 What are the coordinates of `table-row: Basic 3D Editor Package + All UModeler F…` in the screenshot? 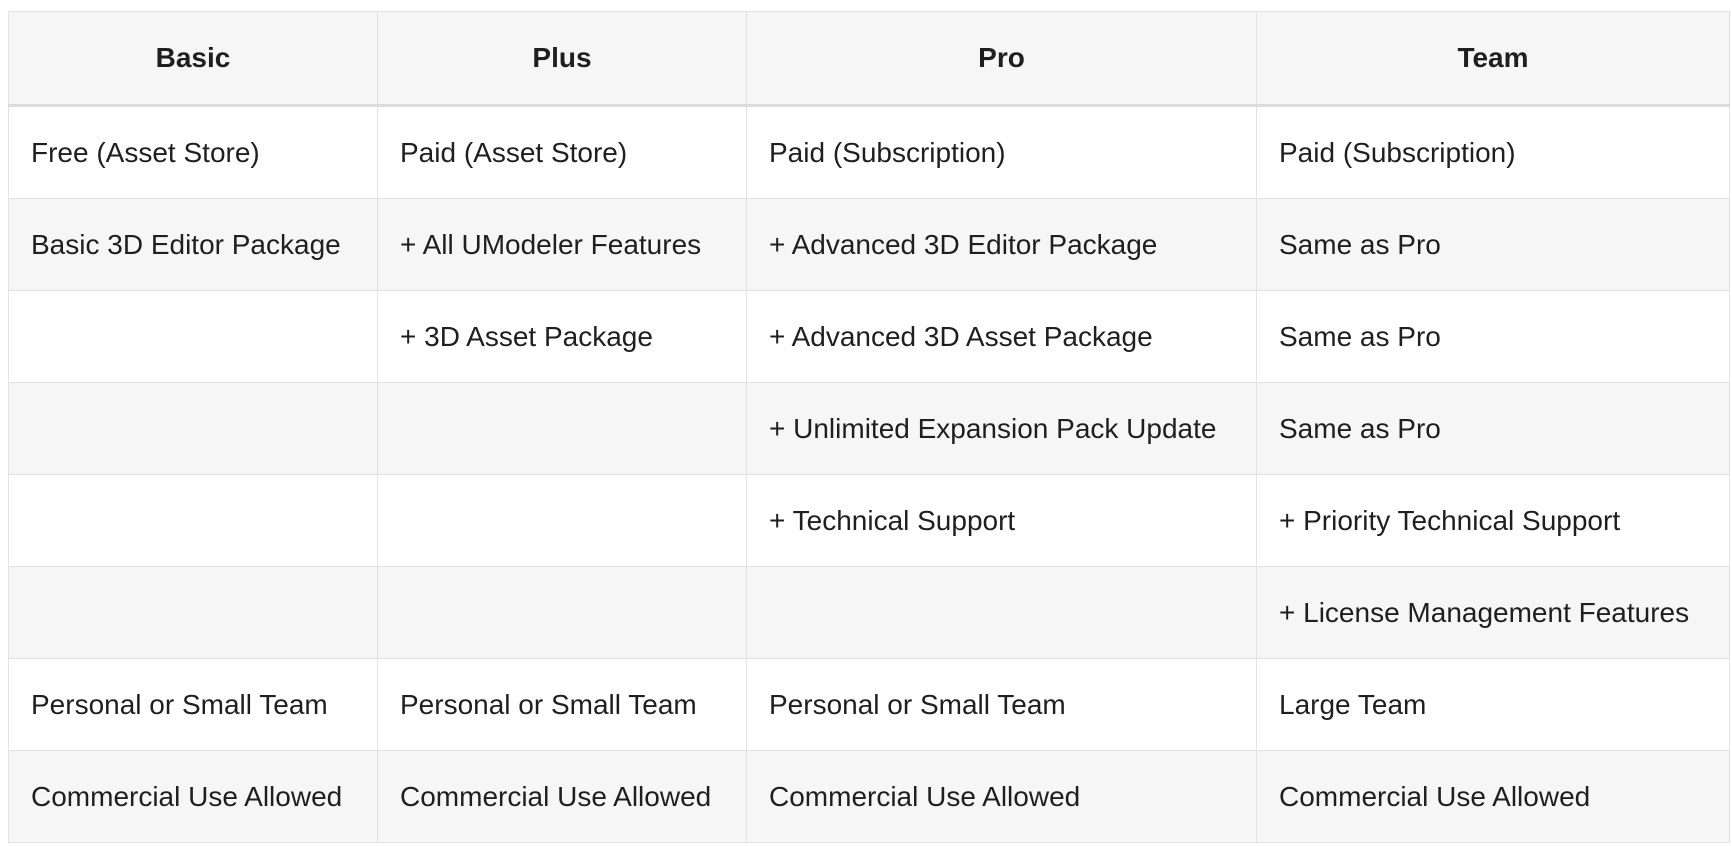 It's located at (869, 244).